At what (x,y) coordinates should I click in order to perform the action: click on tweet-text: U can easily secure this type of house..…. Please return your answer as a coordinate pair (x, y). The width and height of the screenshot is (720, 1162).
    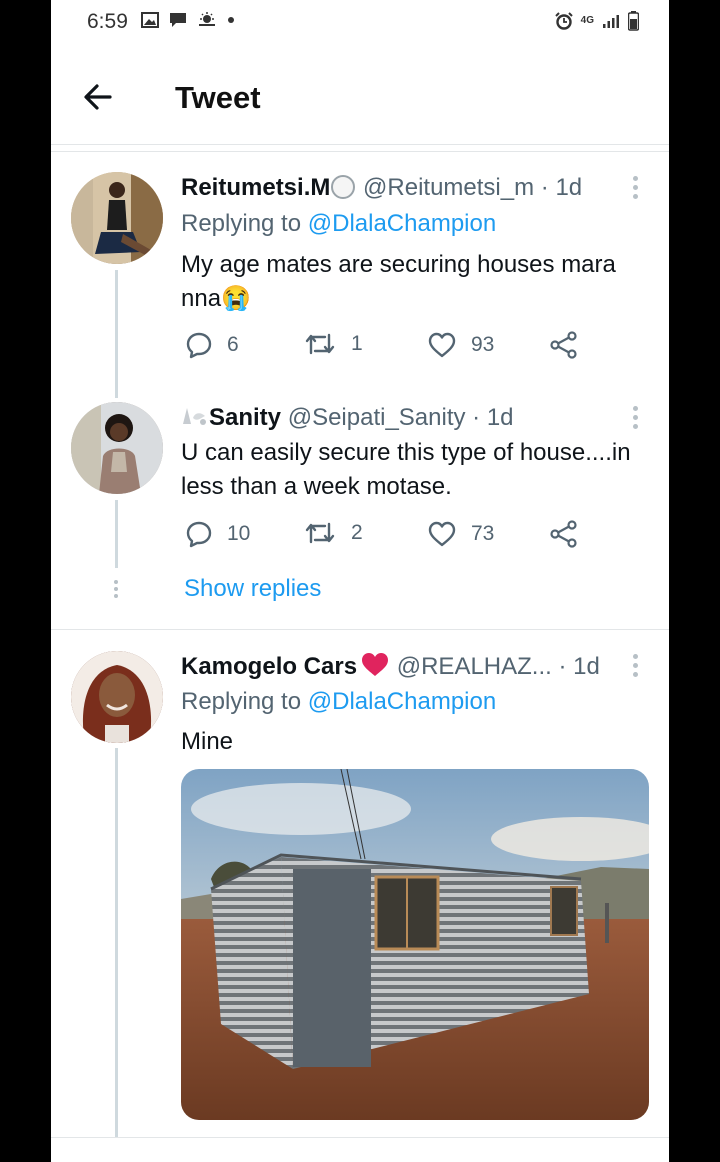
    Looking at the image, I should click on (406, 469).